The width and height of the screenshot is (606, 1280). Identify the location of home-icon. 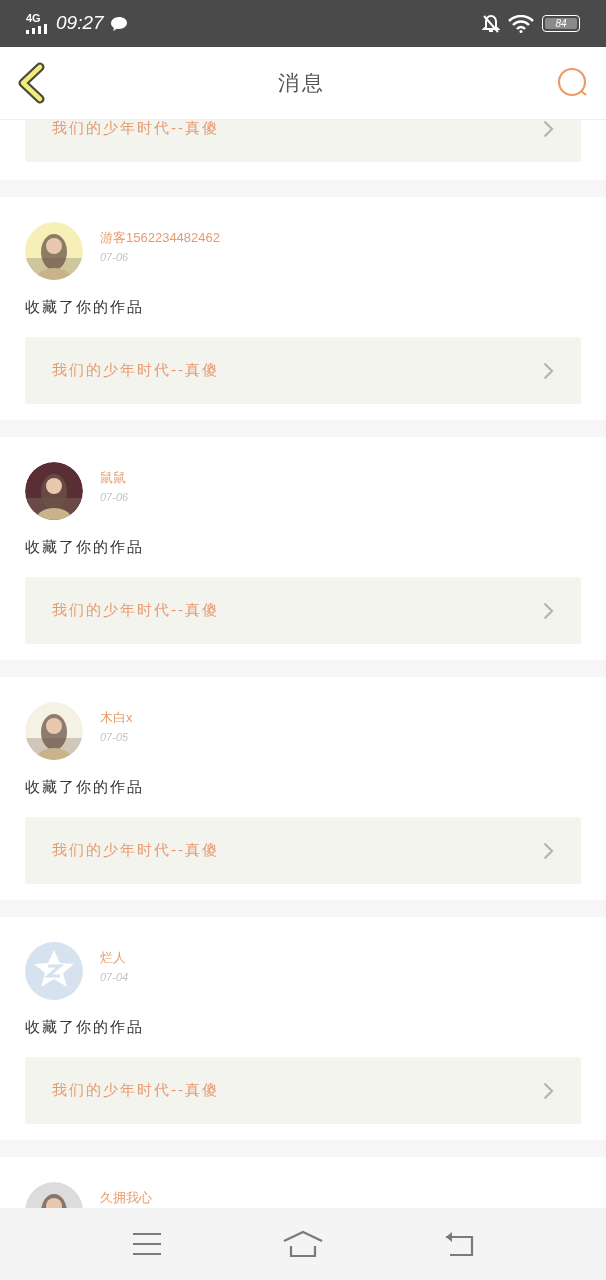
(303, 1244).